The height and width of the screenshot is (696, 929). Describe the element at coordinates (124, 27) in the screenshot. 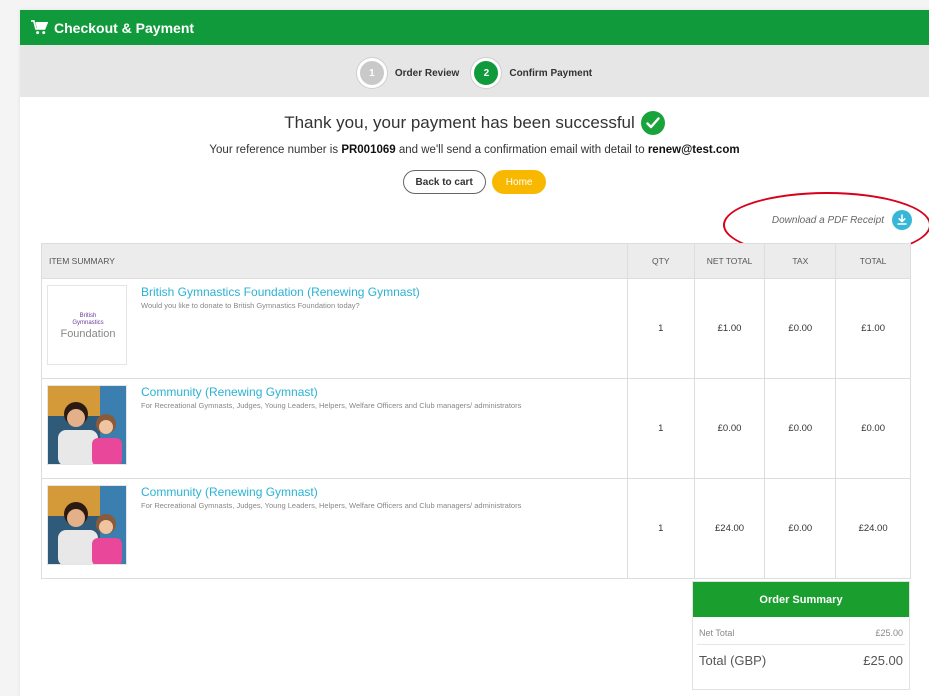

I see `page-title: Checkout & Payment` at that location.